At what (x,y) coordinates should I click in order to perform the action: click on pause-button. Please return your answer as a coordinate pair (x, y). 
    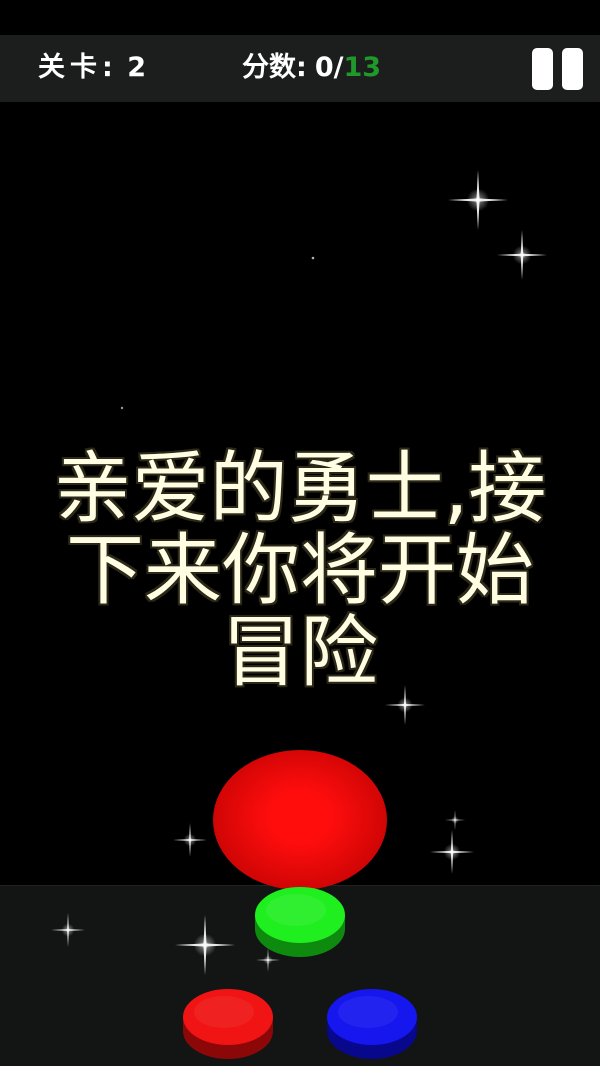
    Looking at the image, I should click on (557, 69).